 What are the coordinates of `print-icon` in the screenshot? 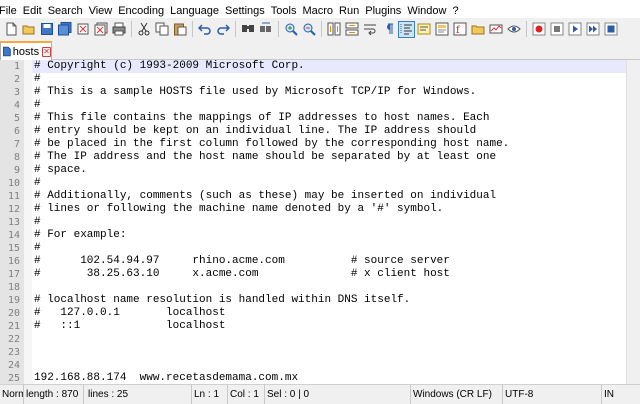 It's located at (119, 29).